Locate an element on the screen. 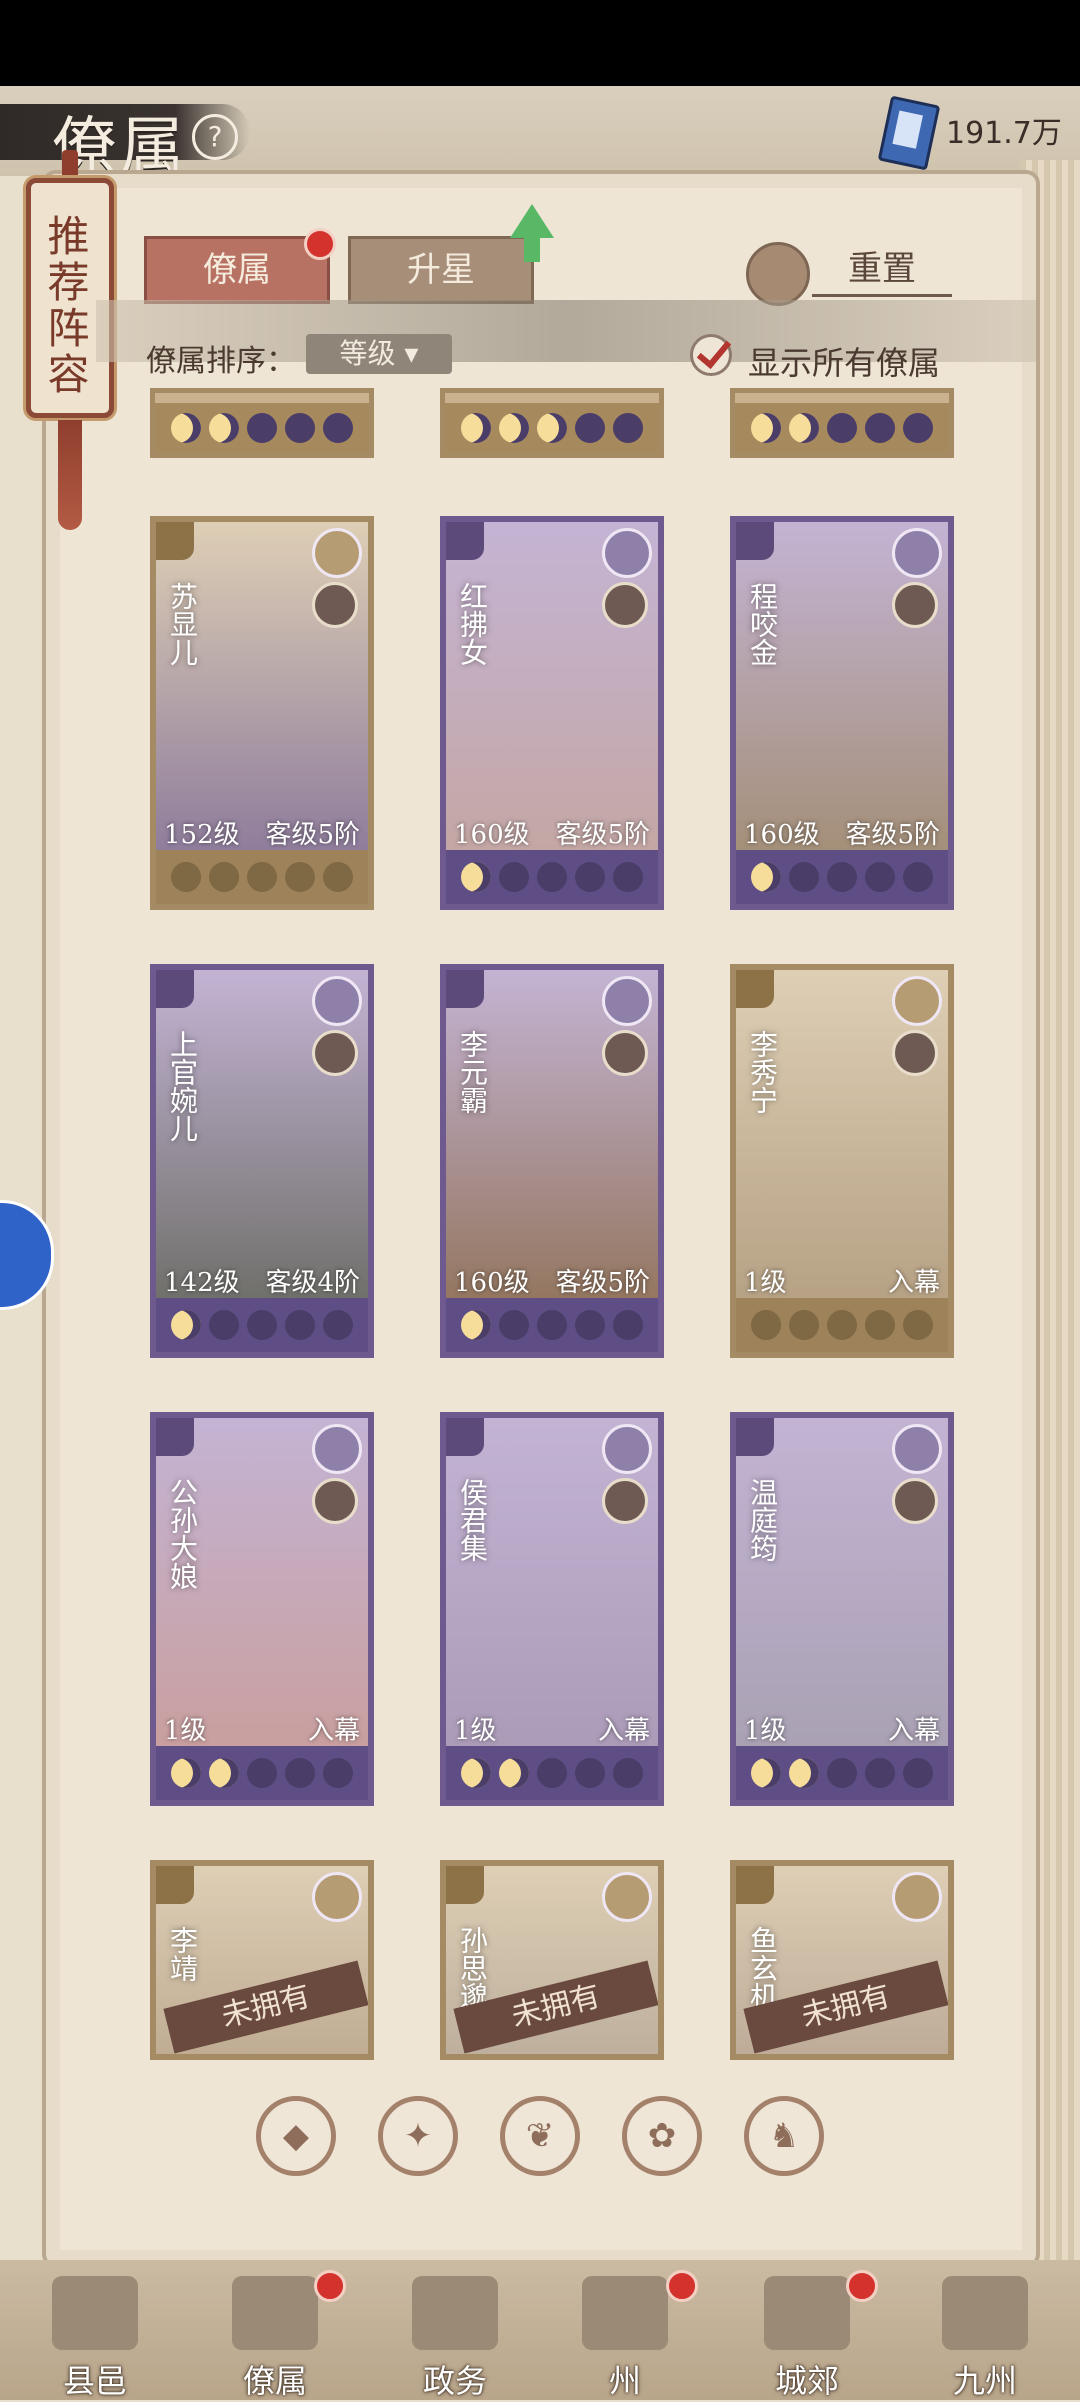  subordinate-name: 红拂女 is located at coordinates (472, 624).